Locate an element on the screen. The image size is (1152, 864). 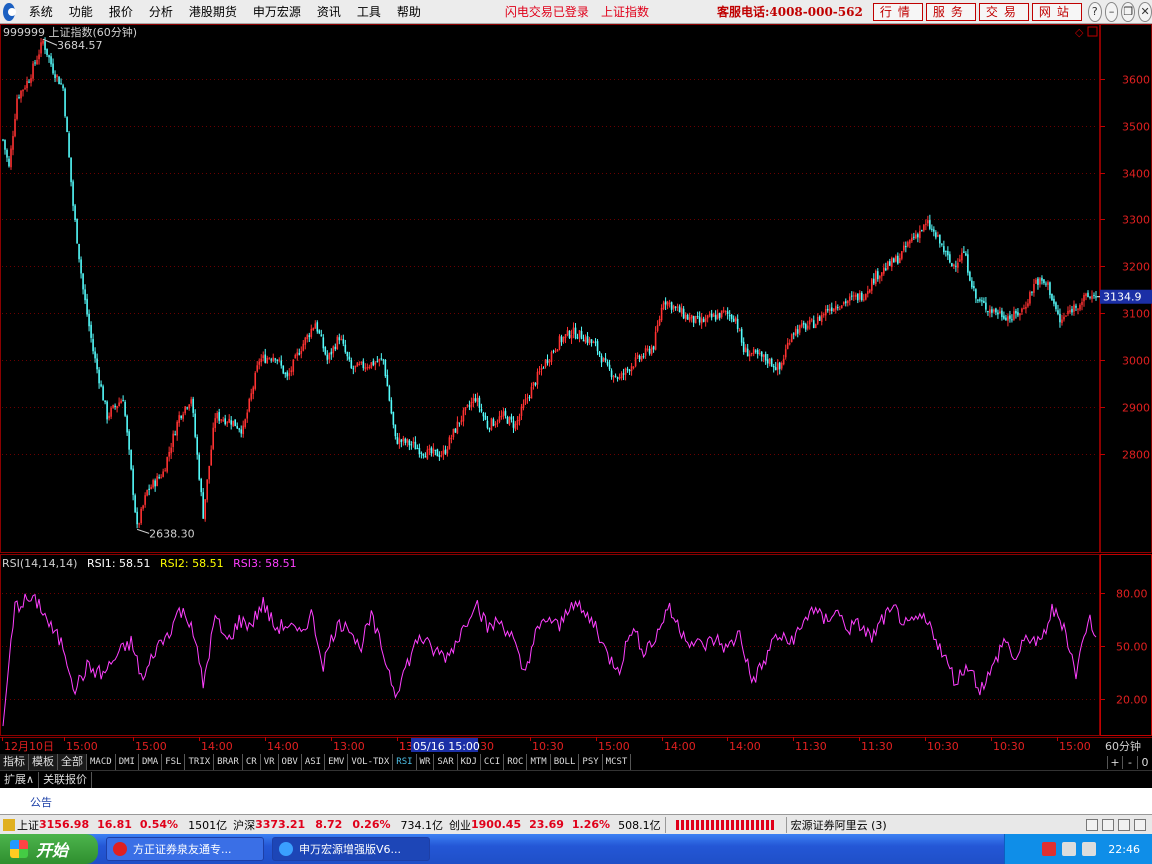
restore-icon: ❐ is located at coordinates (1128, 11).